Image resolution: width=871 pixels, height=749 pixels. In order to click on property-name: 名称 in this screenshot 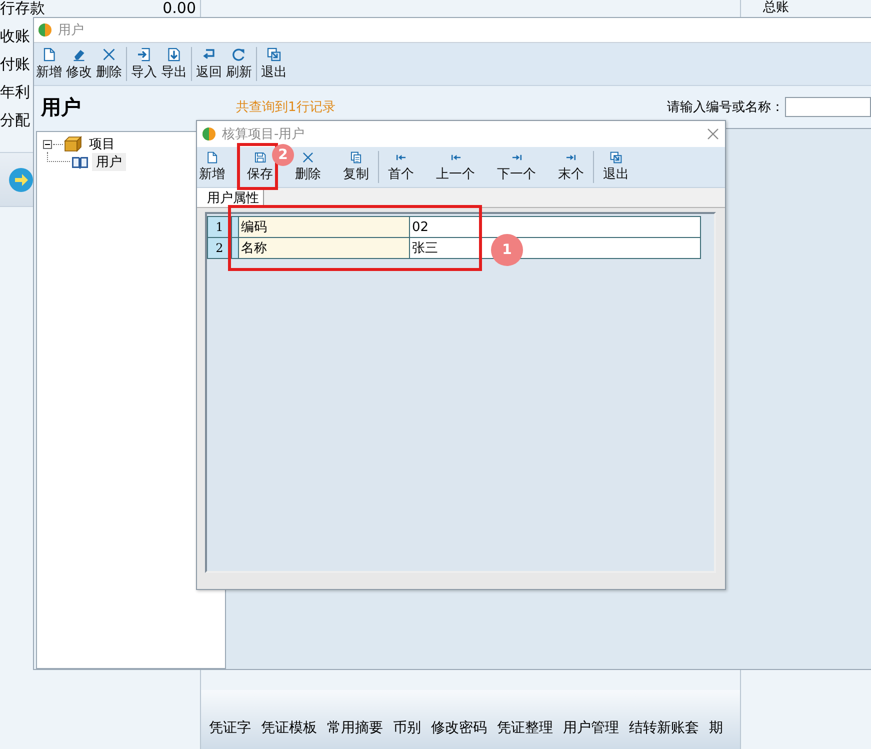, I will do `click(324, 248)`.